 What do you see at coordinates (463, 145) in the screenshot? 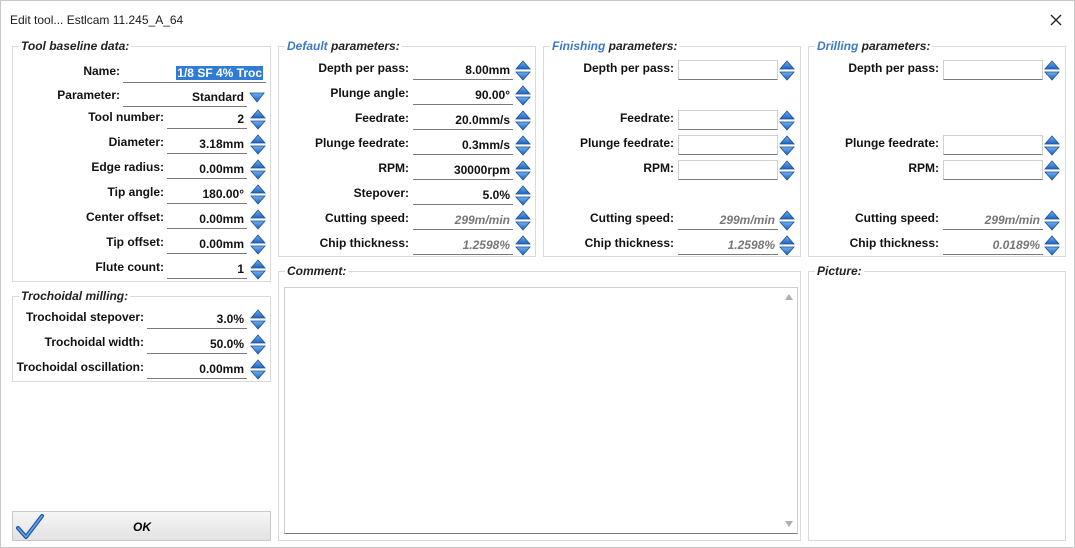
I see `default-plunge-feedrate-input: 0.3mm/s` at bounding box center [463, 145].